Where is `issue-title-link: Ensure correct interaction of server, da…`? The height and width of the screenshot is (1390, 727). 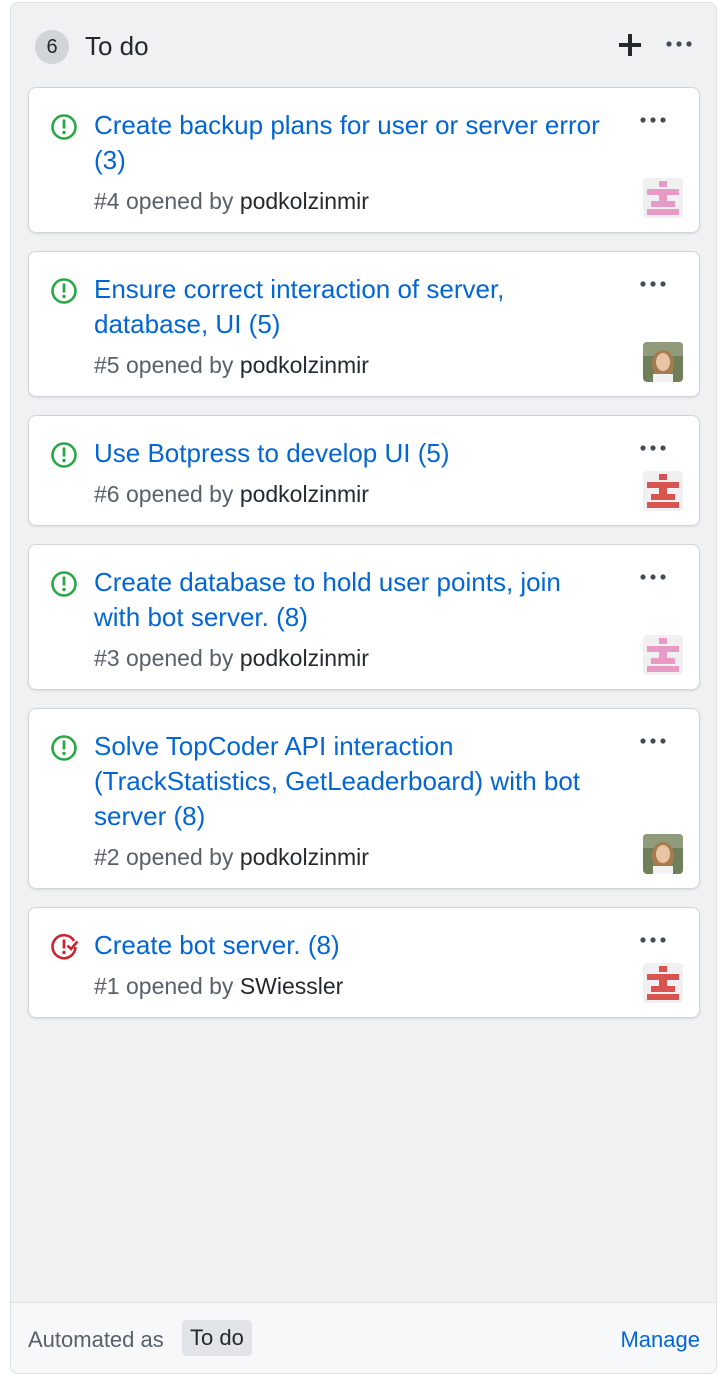
issue-title-link: Ensure correct interaction of server, da… is located at coordinates (351, 307).